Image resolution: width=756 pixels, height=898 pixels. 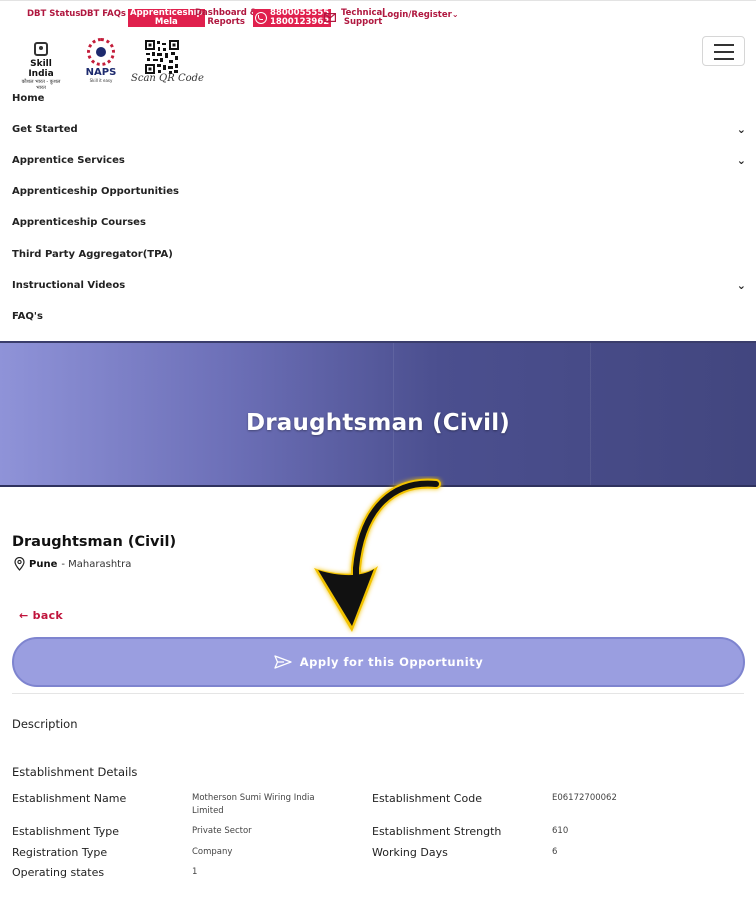 What do you see at coordinates (24, 615) in the screenshot?
I see `arrow-left-icon: ←` at bounding box center [24, 615].